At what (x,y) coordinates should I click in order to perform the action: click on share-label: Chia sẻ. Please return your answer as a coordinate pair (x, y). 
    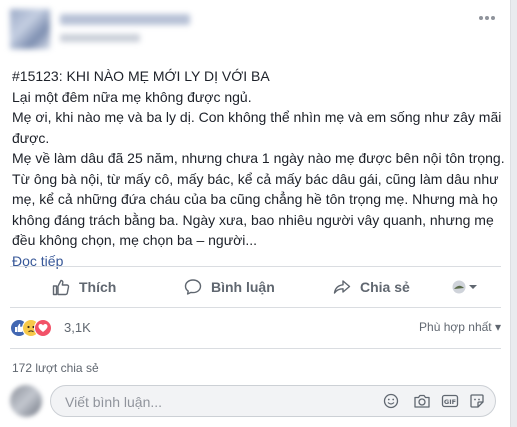
    Looking at the image, I should click on (385, 287).